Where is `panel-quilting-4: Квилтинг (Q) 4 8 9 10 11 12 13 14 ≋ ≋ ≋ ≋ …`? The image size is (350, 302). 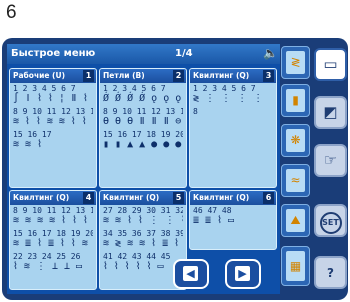
panel-quilting-4: Квилтинг (Q) 4 8 9 10 11 12 13 14 ≋ ≋ ≋ ≋ … is located at coordinates (53, 240).